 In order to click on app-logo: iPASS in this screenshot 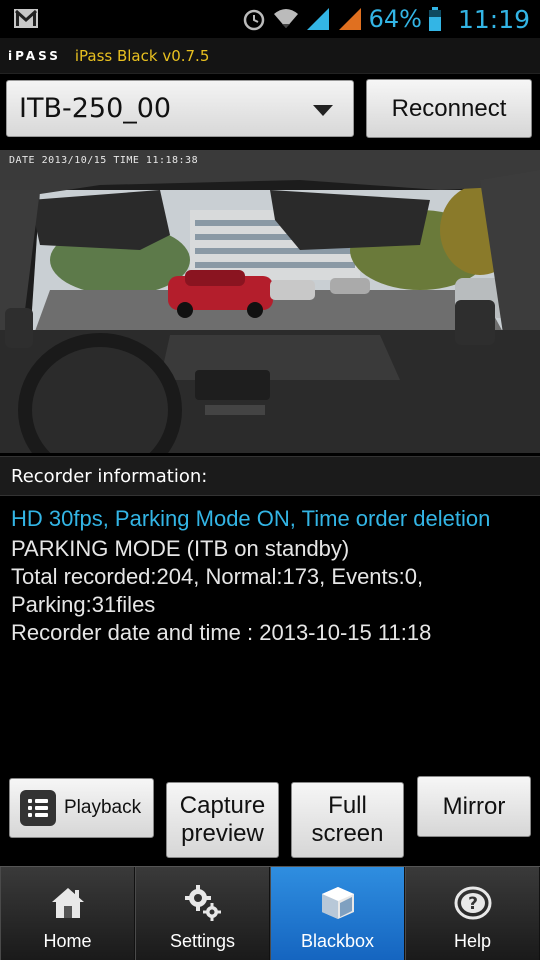, I will do `click(34, 55)`.